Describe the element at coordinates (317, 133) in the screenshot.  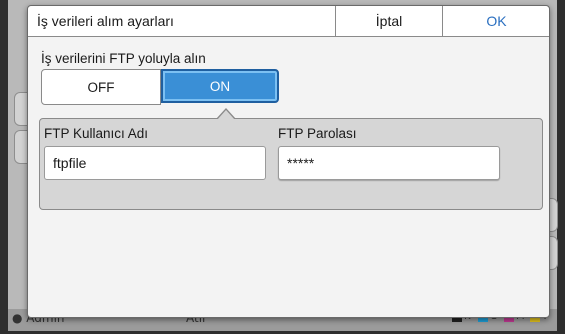
I see `ftp-password-label: FTP Parolası` at that location.